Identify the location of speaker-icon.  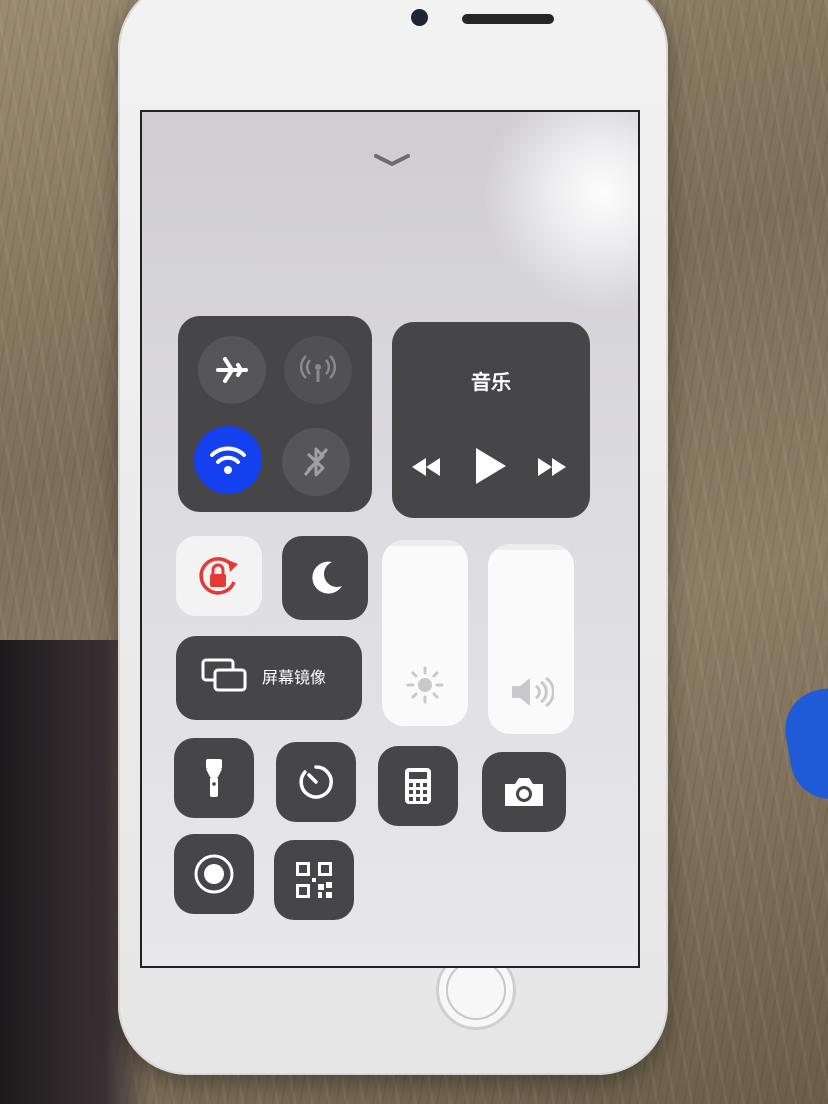
(533, 692).